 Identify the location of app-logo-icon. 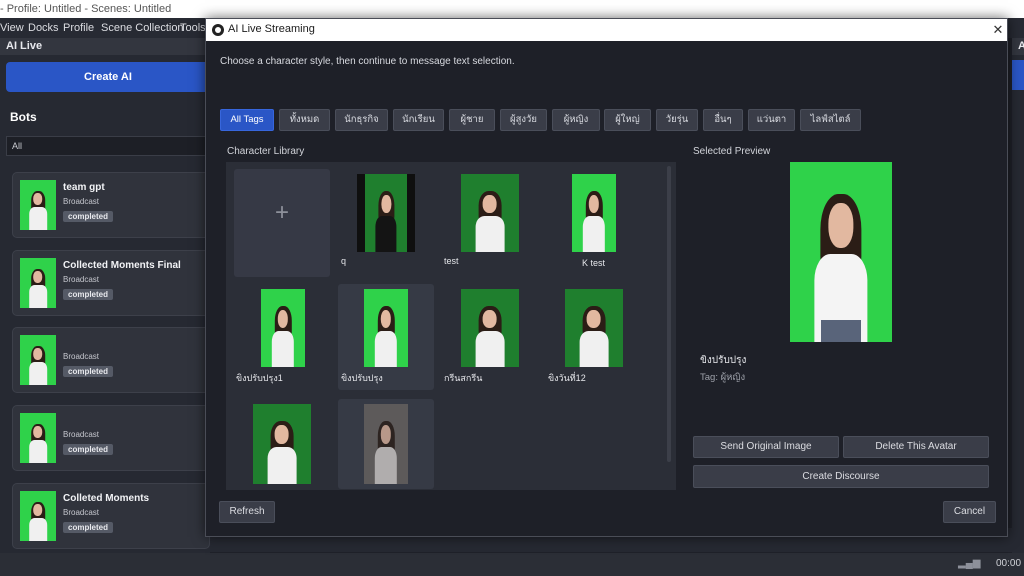
(218, 30).